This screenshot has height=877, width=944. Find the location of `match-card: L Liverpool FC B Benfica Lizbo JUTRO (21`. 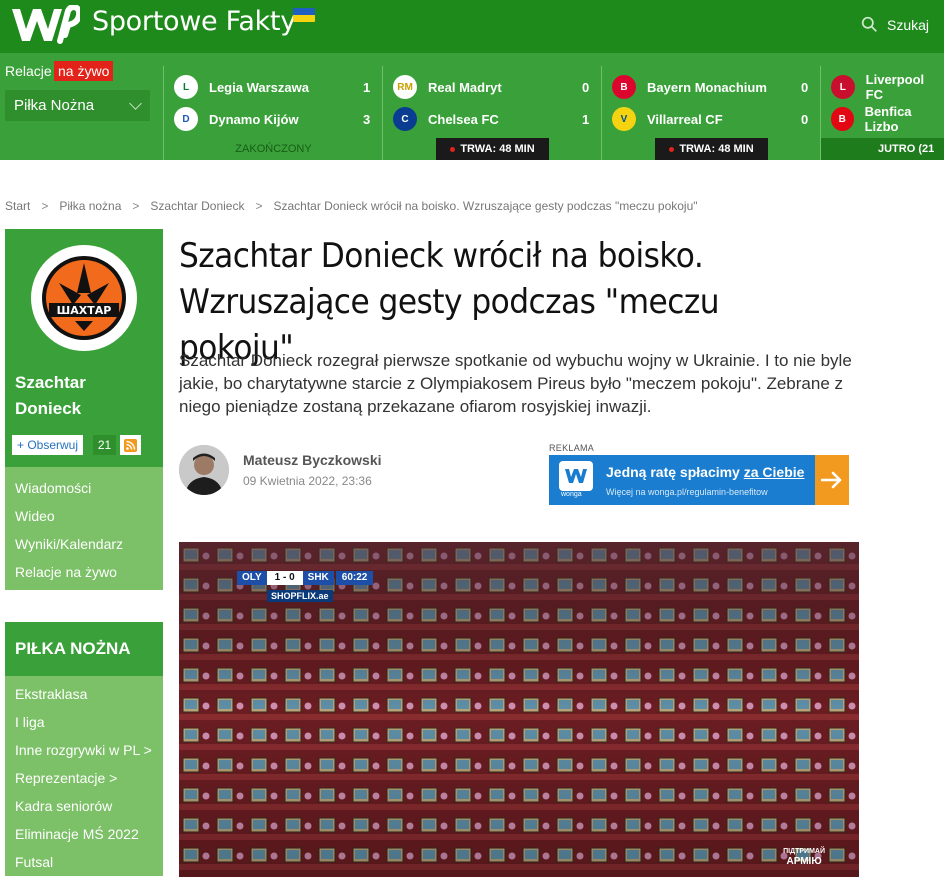

match-card: L Liverpool FC B Benfica Lizbo JUTRO (21 is located at coordinates (882, 113).